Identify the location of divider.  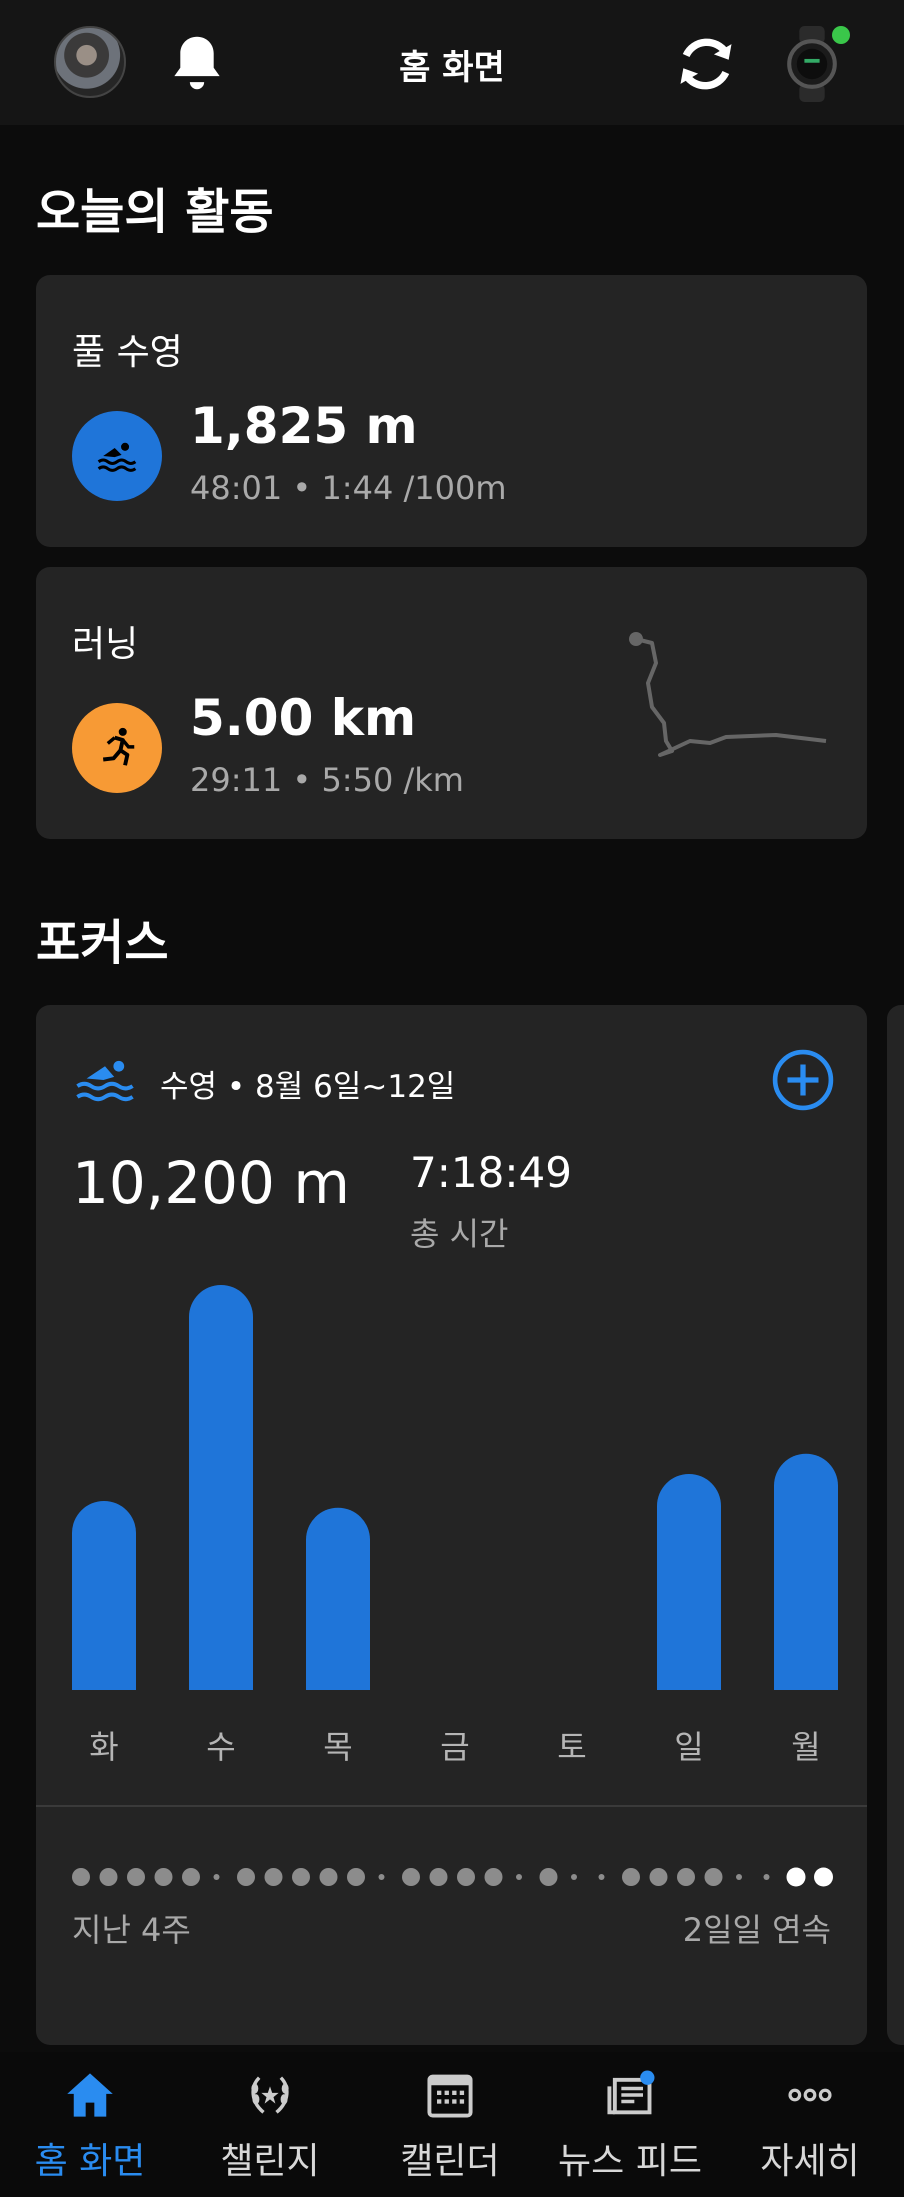
(451, 1806).